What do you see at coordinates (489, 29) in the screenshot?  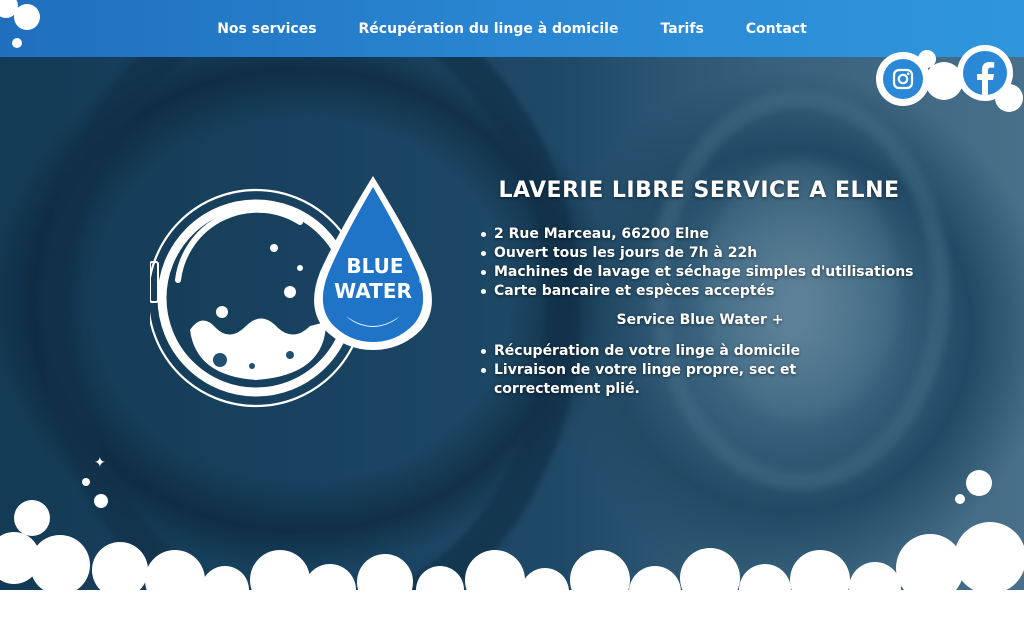 I see `nav-link-pickup: Récupération du linge à domicile` at bounding box center [489, 29].